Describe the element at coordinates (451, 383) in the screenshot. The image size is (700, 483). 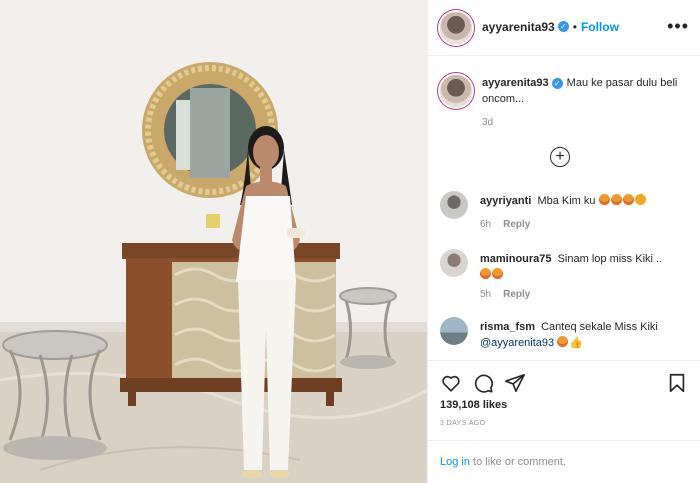
I see `like-heart-icon` at that location.